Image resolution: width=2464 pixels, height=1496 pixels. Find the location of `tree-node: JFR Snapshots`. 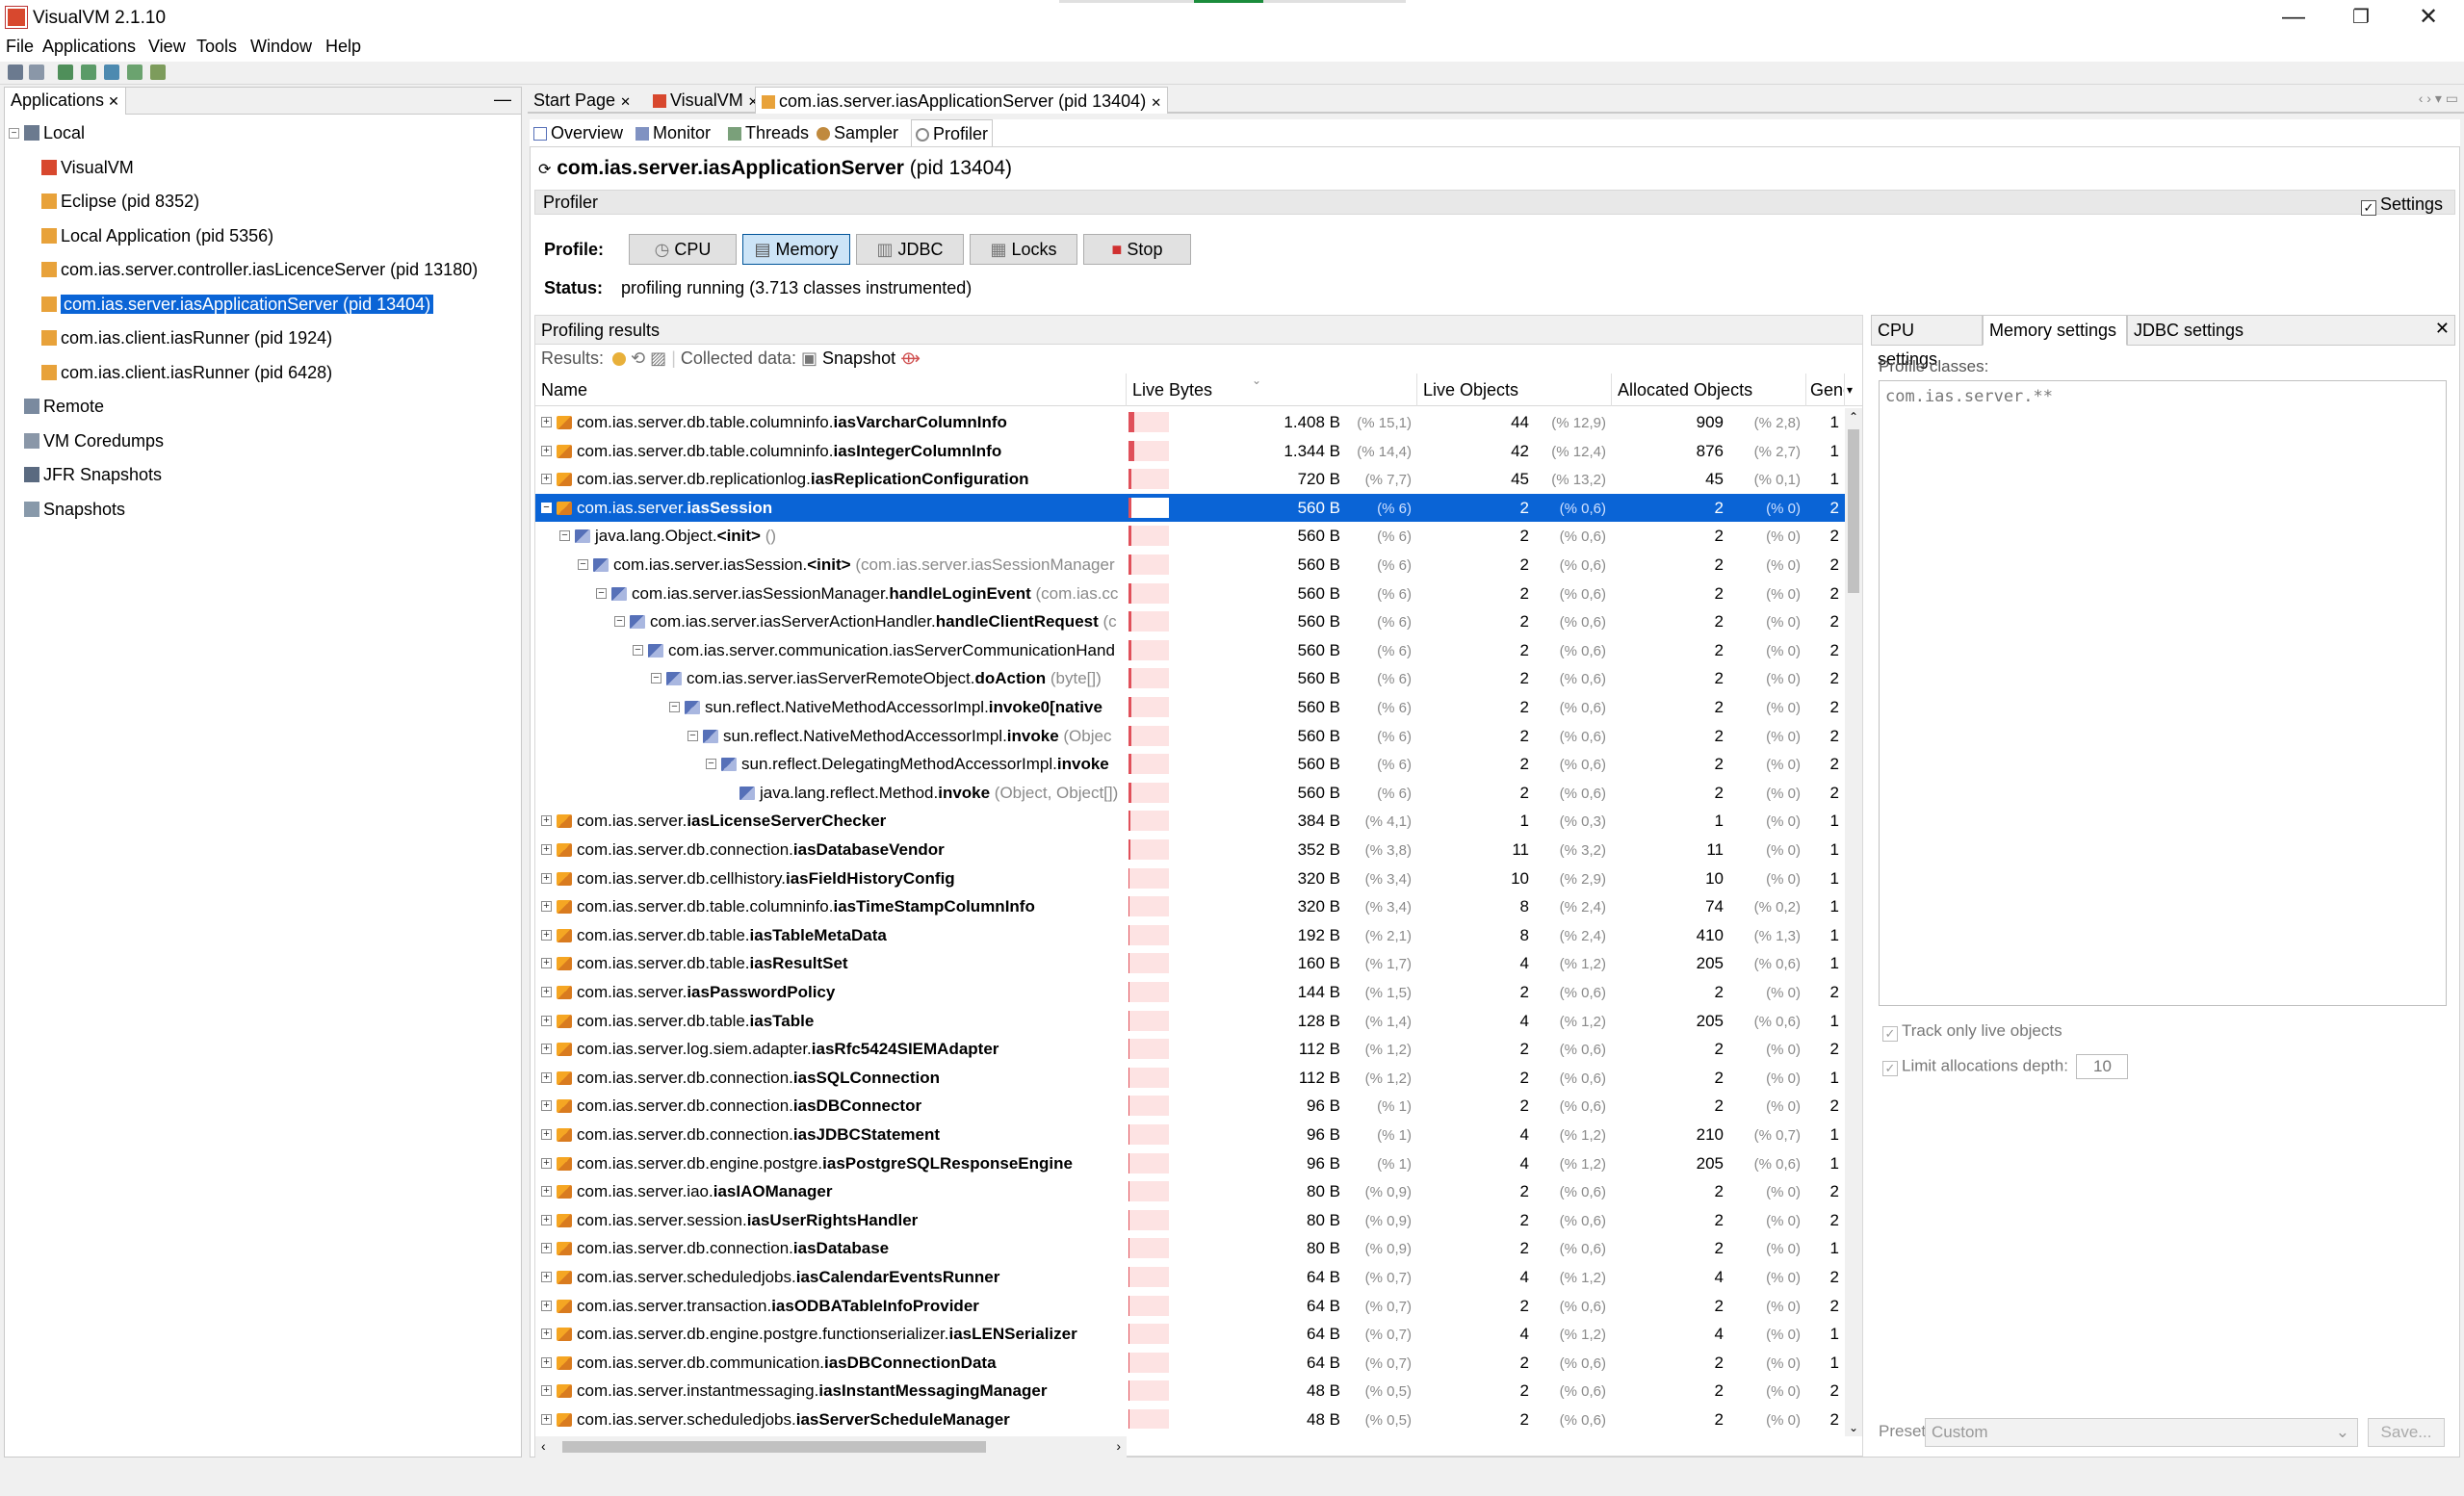

tree-node: JFR Snapshots is located at coordinates (93, 475).